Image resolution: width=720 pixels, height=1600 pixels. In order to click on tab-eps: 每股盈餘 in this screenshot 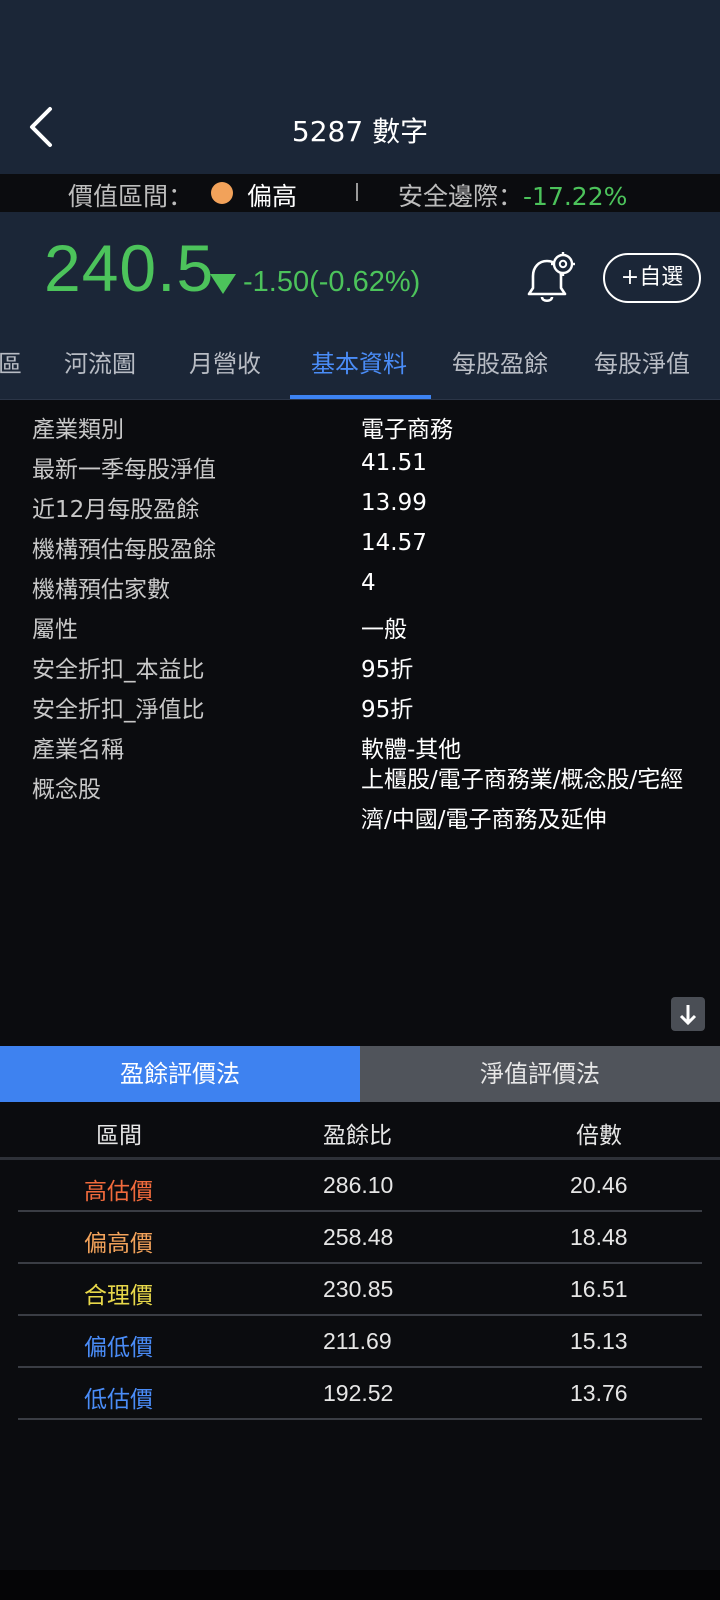, I will do `click(500, 361)`.